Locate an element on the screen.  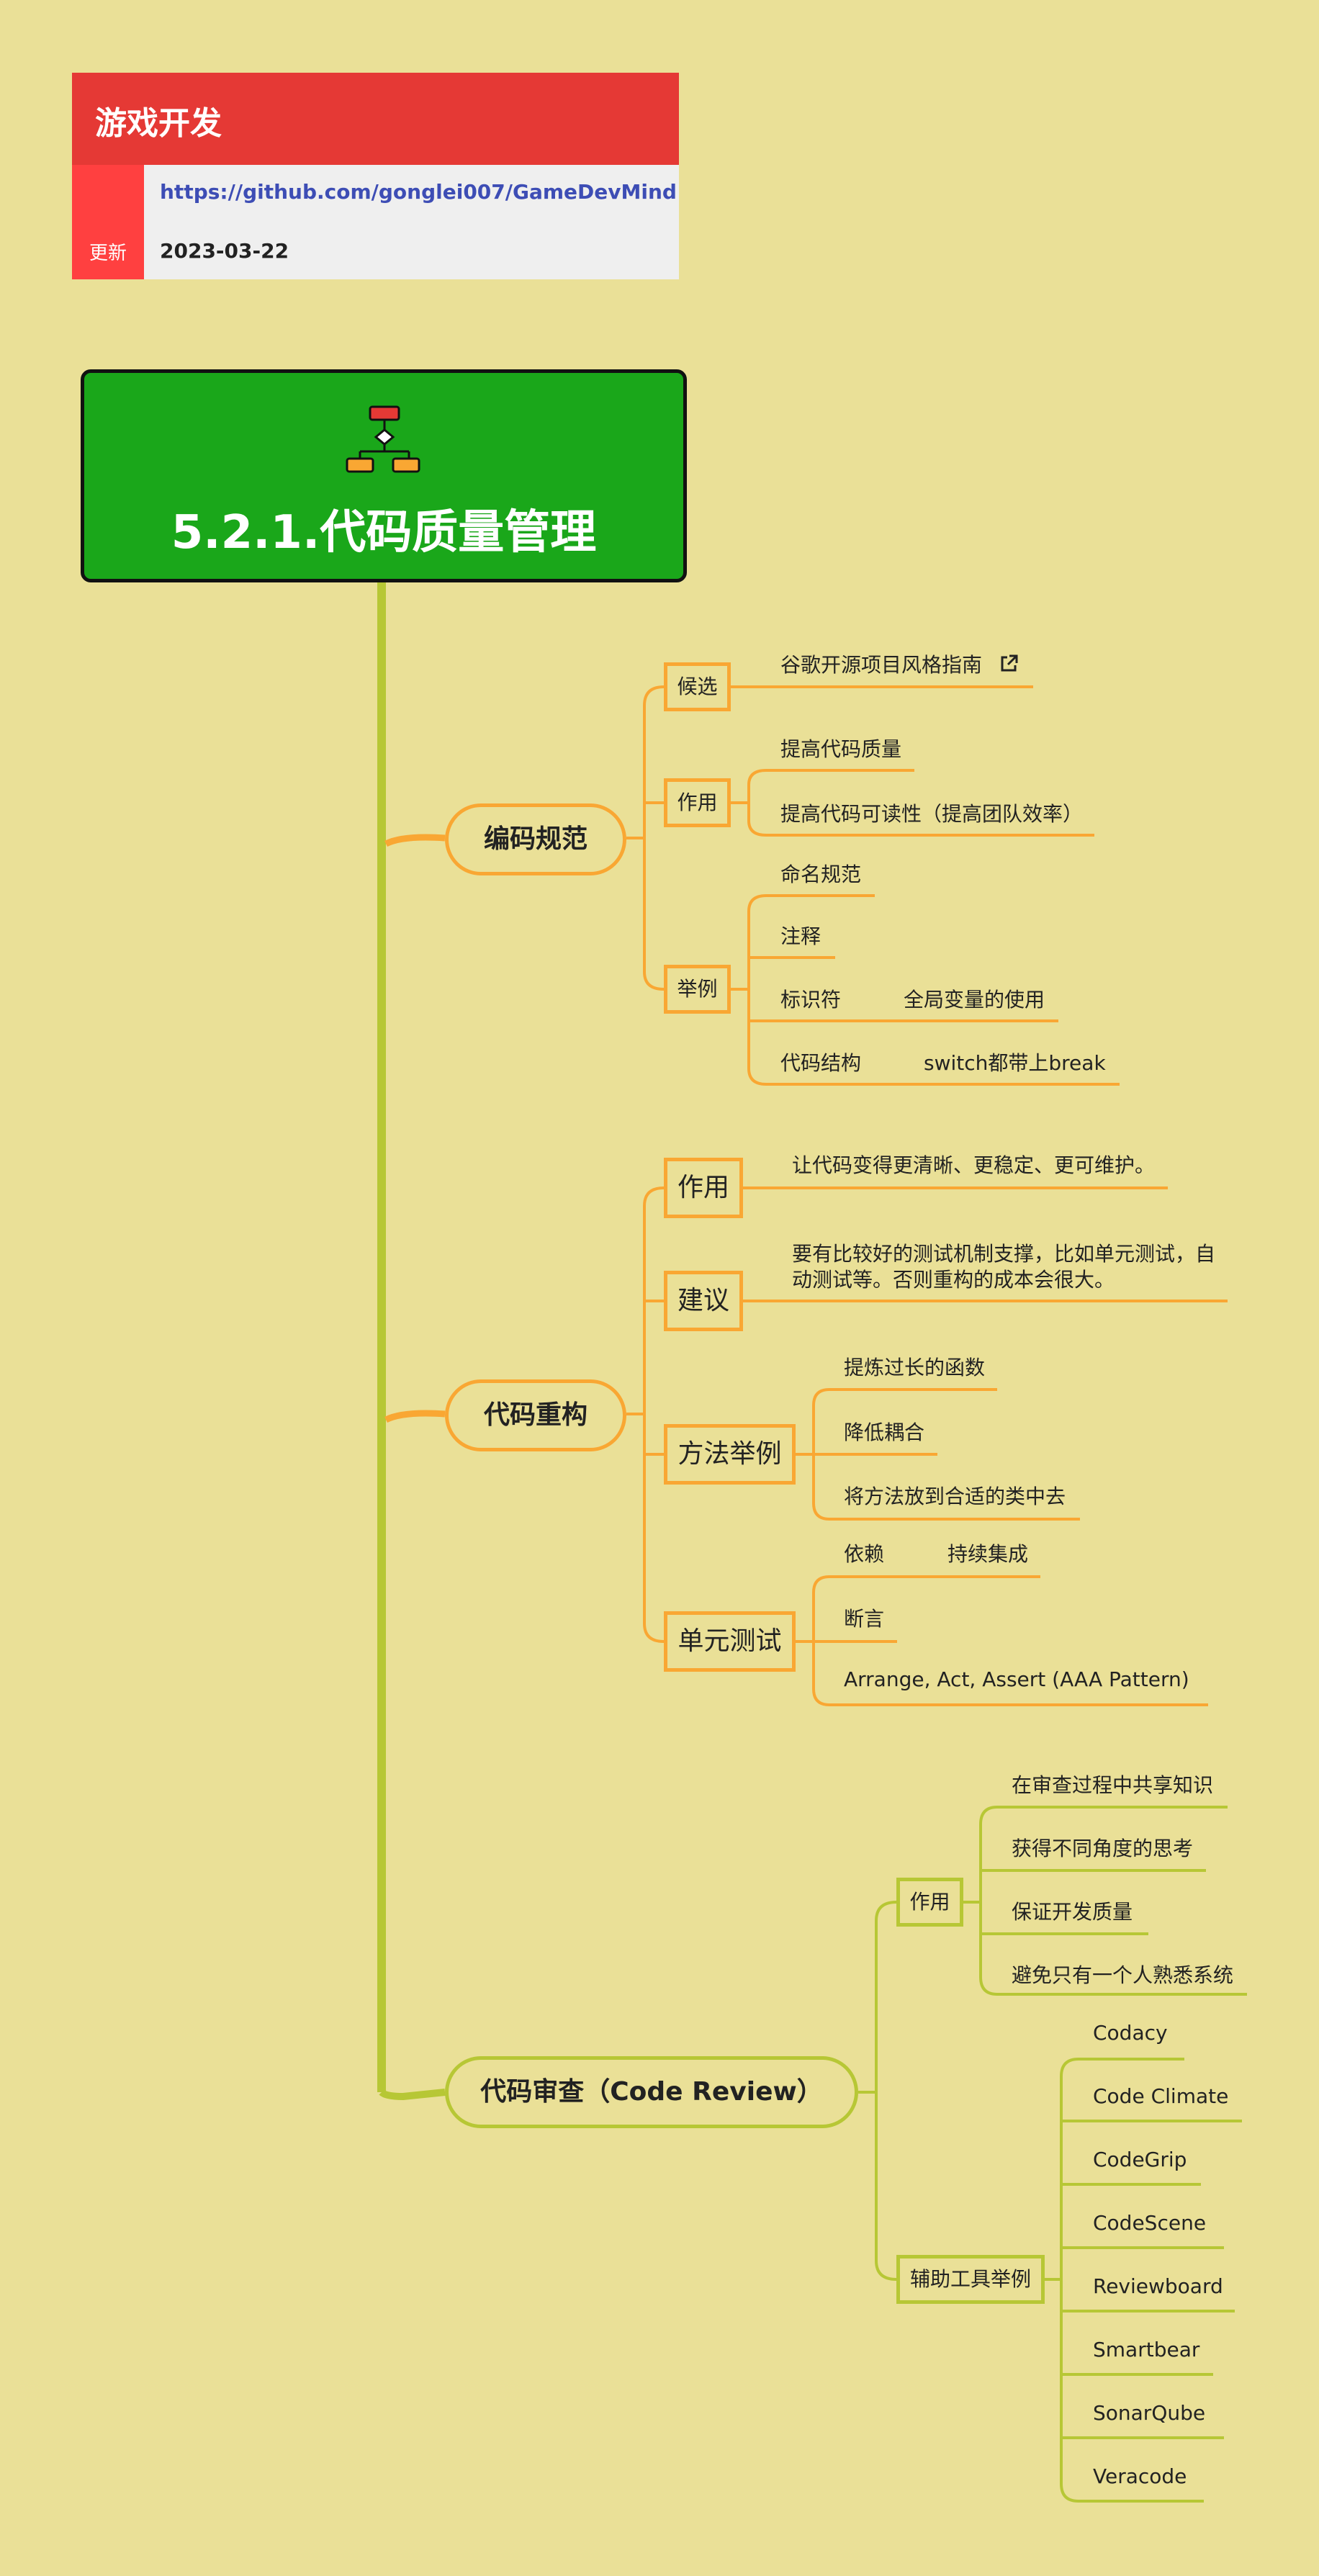
leaf: 注释 is located at coordinates (801, 936).